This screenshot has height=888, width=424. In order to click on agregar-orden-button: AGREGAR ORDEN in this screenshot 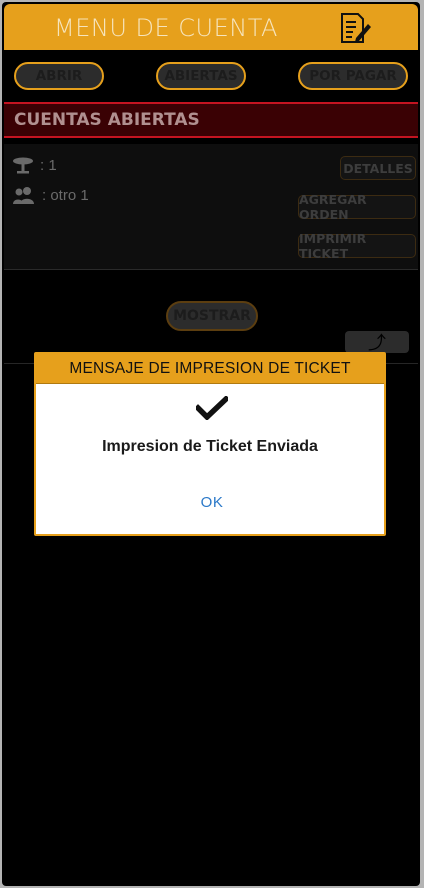, I will do `click(357, 207)`.